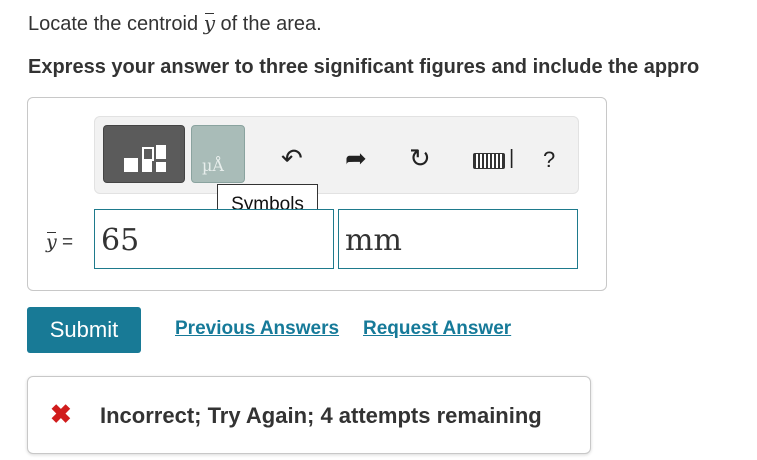  I want to click on keyboard-icon, so click(489, 161).